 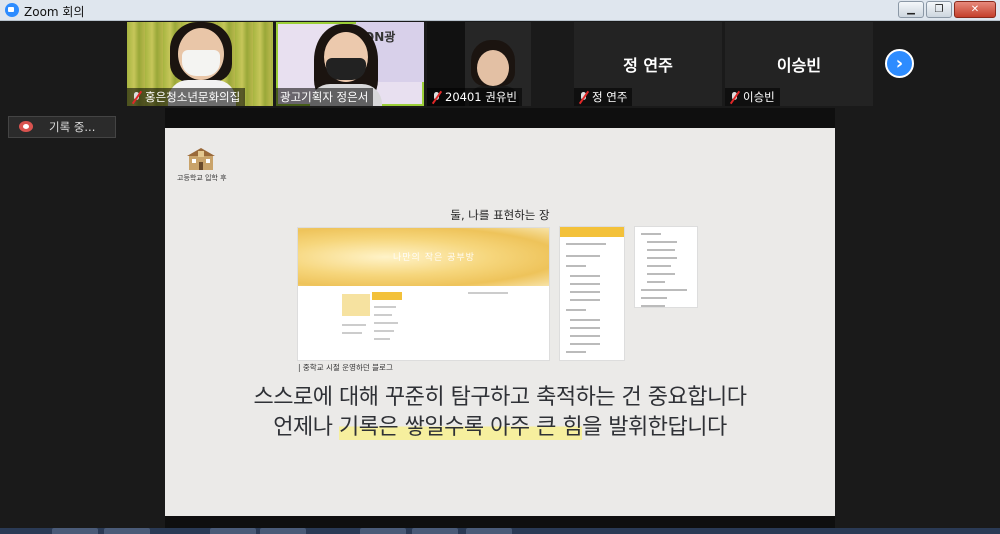 What do you see at coordinates (54, 12) in the screenshot?
I see `window-title: Zoom 회의` at bounding box center [54, 12].